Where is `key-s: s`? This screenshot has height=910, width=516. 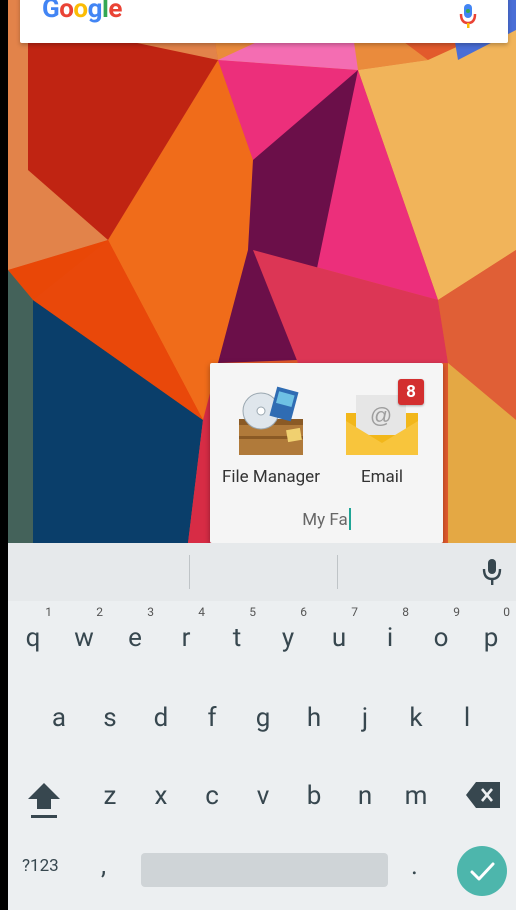
key-s: s is located at coordinates (110, 721).